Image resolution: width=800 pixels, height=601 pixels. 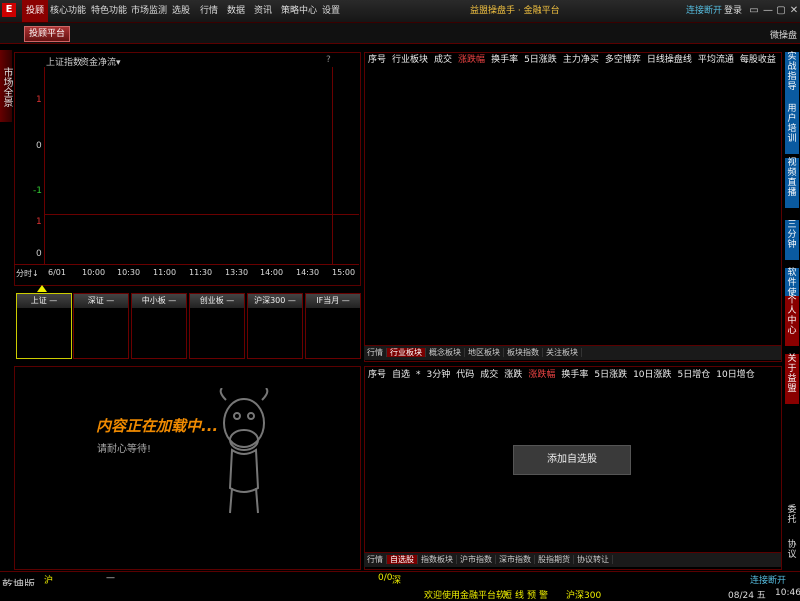 I want to click on nav-agreement: 协议, so click(x=792, y=555).